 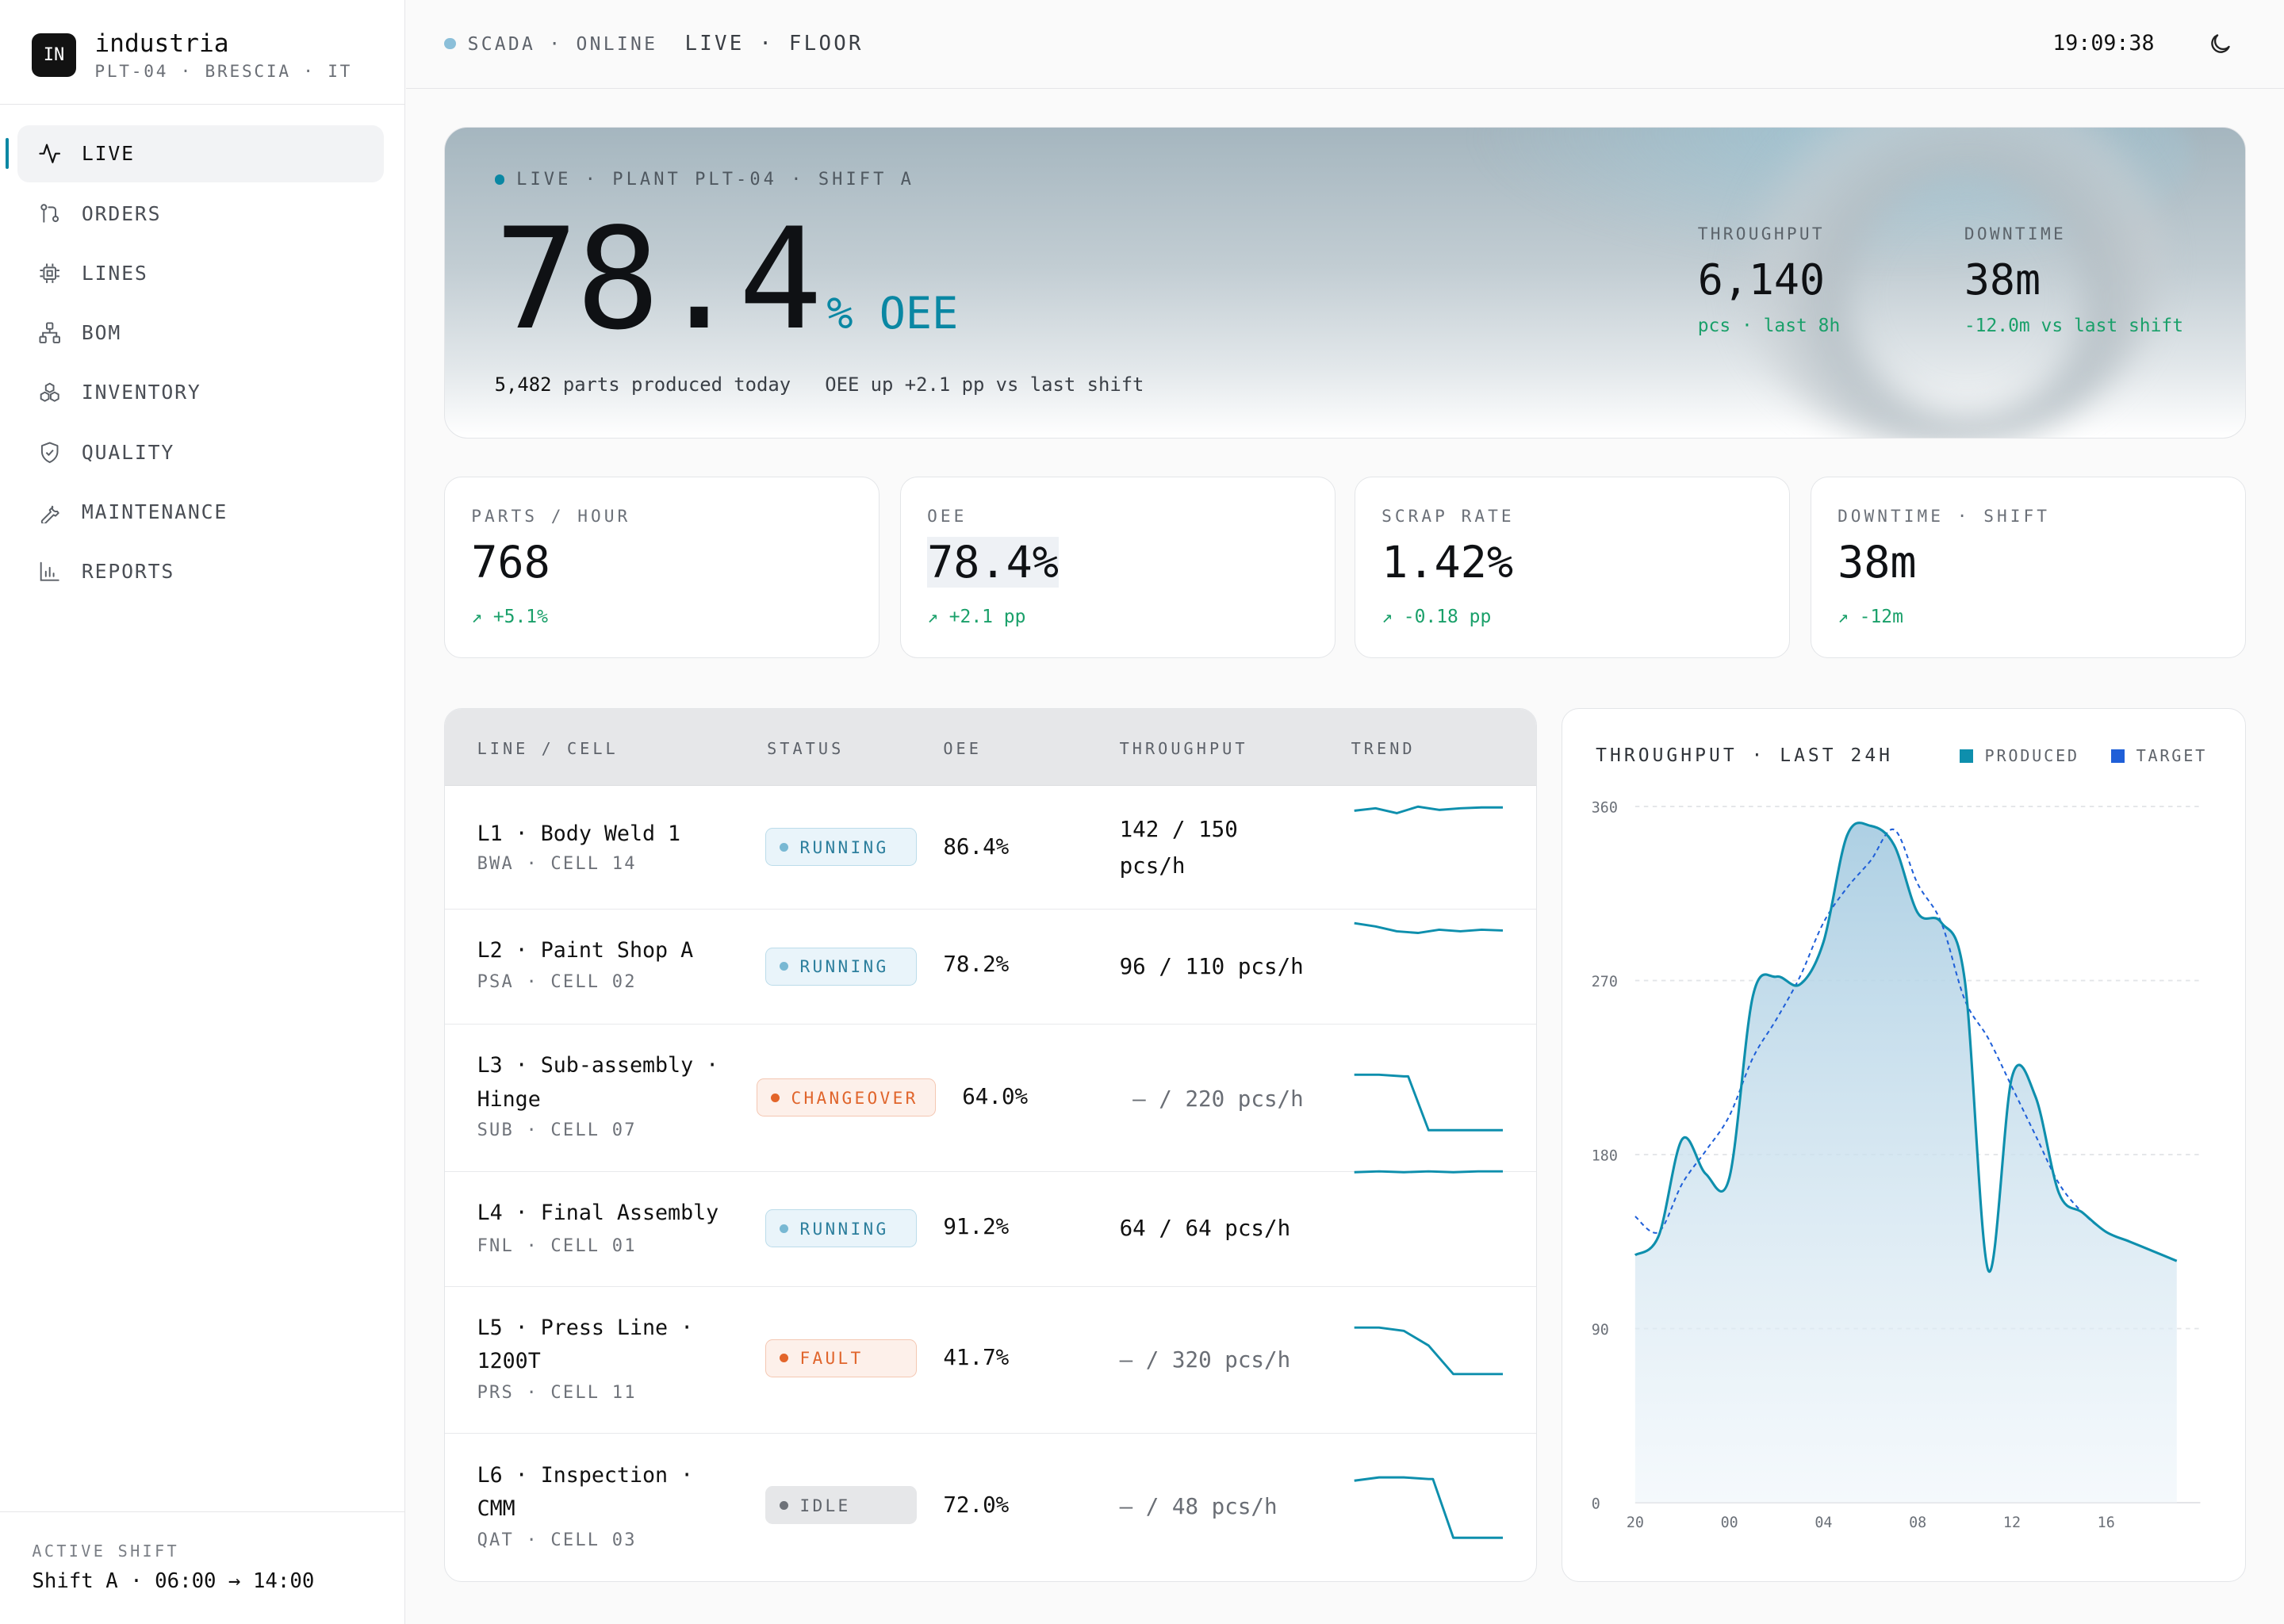 I want to click on kpi-card-scrap-rate: SCRAP RATE 1.42% ↗ -0.18 pp, so click(x=1573, y=567).